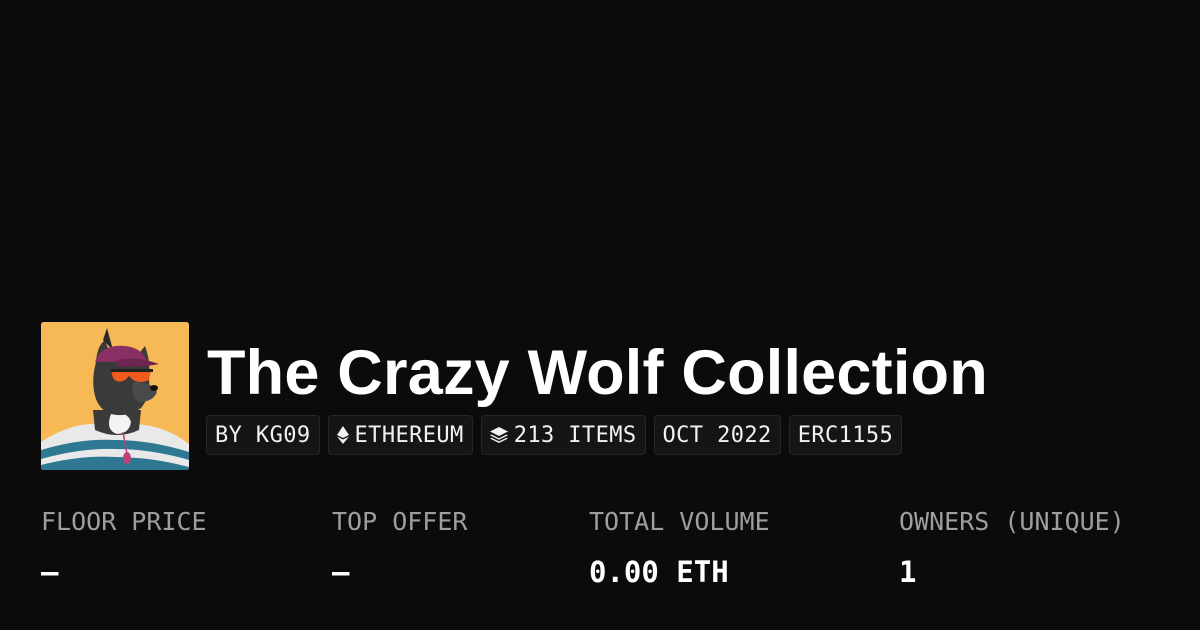 The width and height of the screenshot is (1200, 630). What do you see at coordinates (659, 572) in the screenshot?
I see `stat-value: 0.00 ETH` at bounding box center [659, 572].